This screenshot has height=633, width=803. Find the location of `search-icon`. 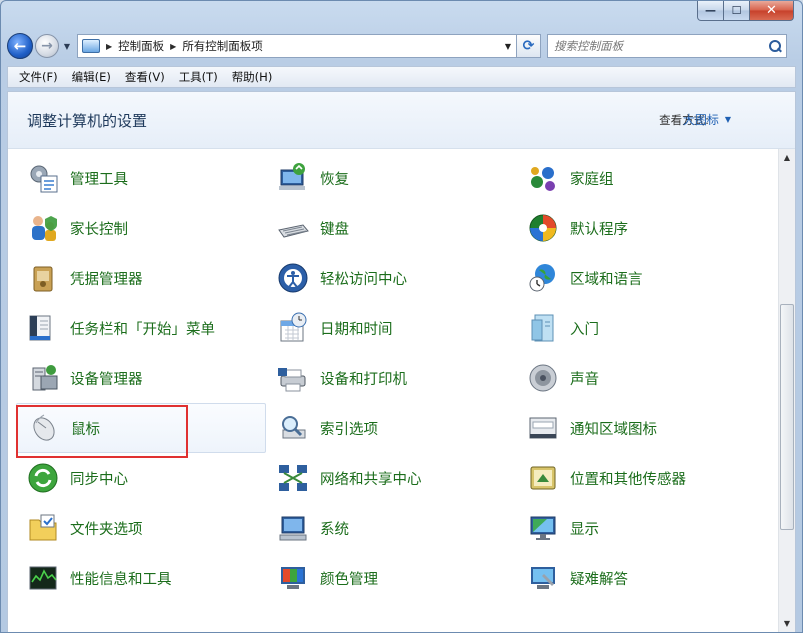

search-icon is located at coordinates (775, 46).